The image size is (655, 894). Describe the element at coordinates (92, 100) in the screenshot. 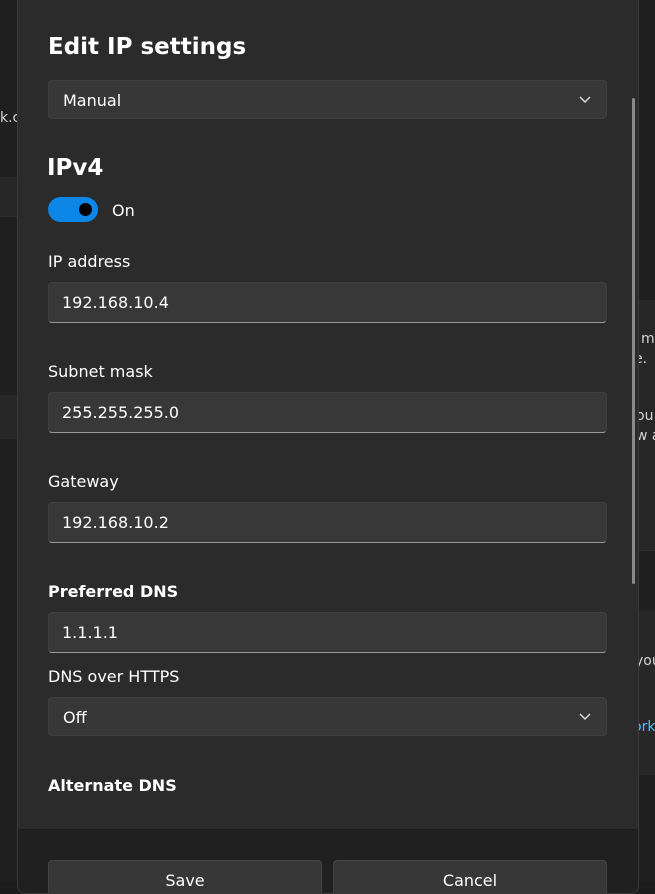

I see `ip-mode-value: Manual` at that location.